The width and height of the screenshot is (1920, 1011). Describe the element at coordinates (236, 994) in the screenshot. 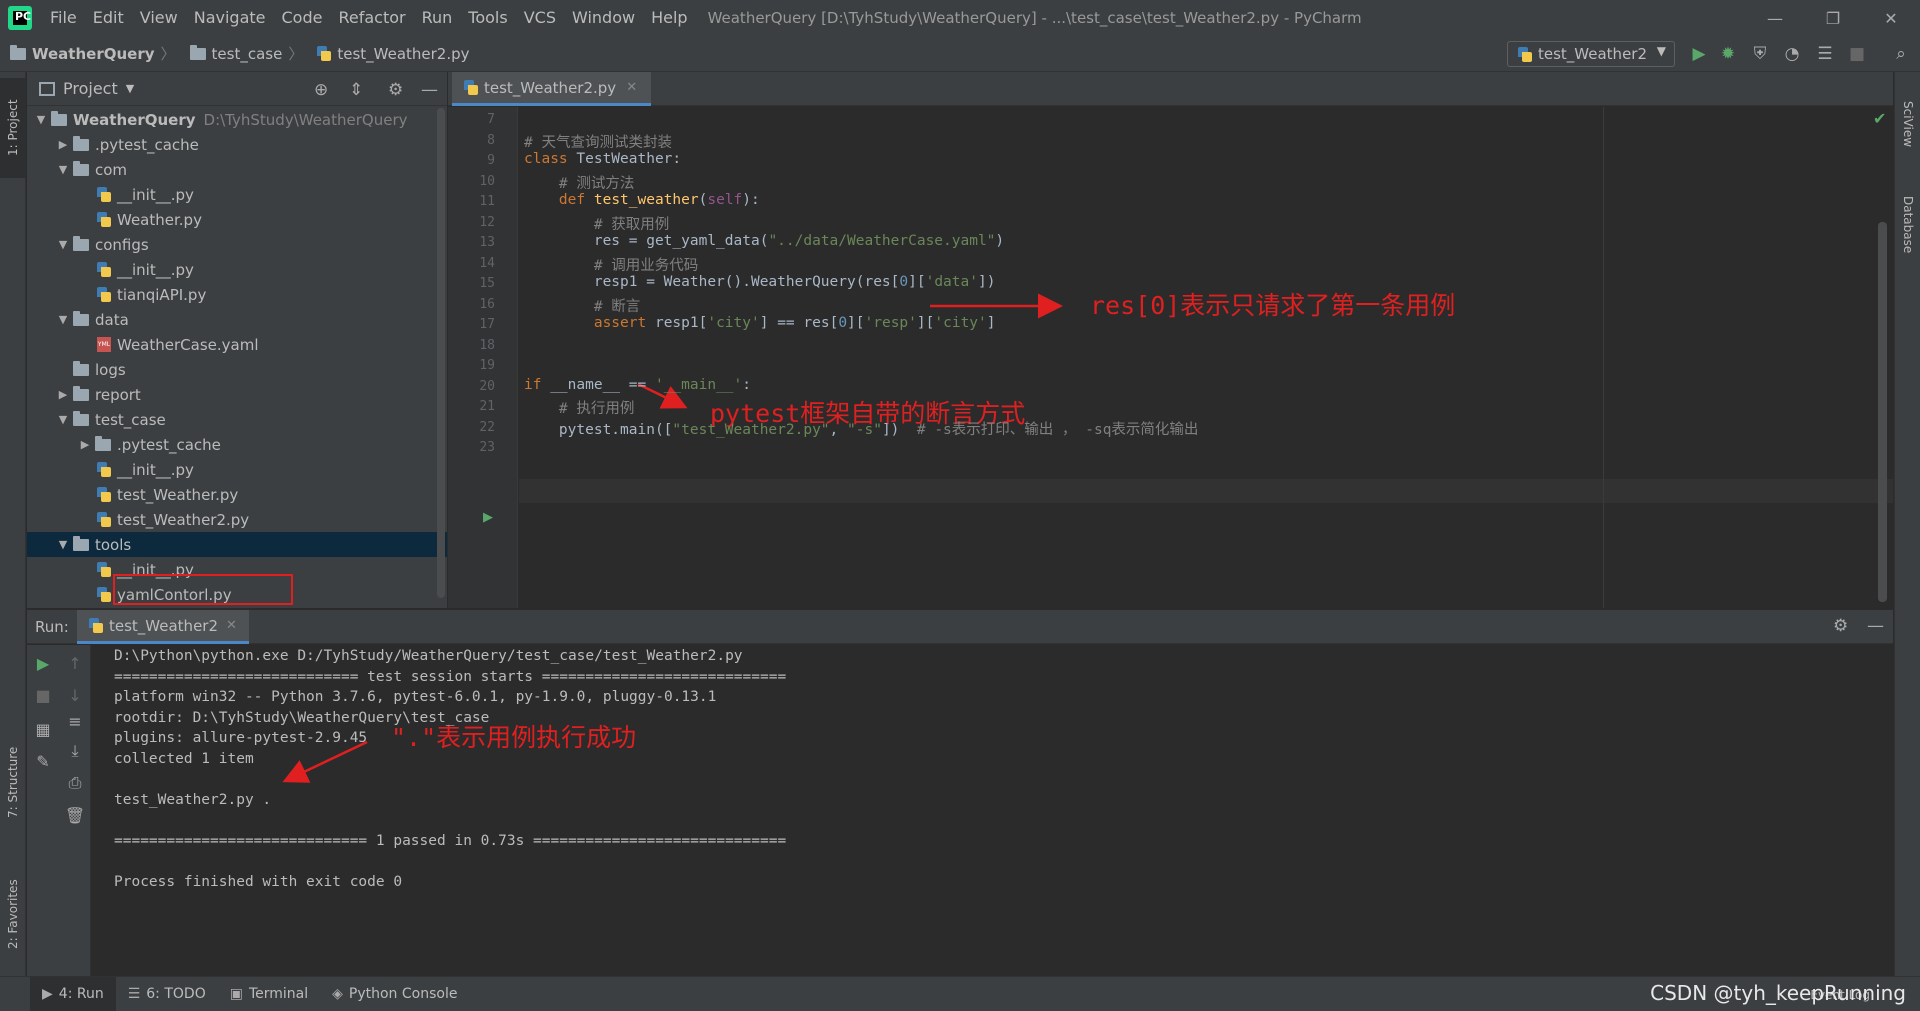

I see `terminal-icon: ▣` at that location.